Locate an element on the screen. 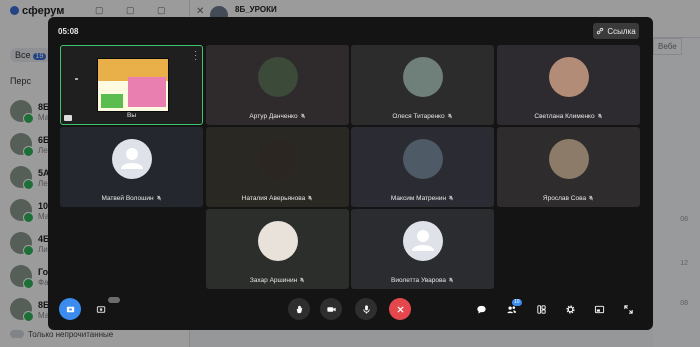  end-call-button is located at coordinates (400, 309).